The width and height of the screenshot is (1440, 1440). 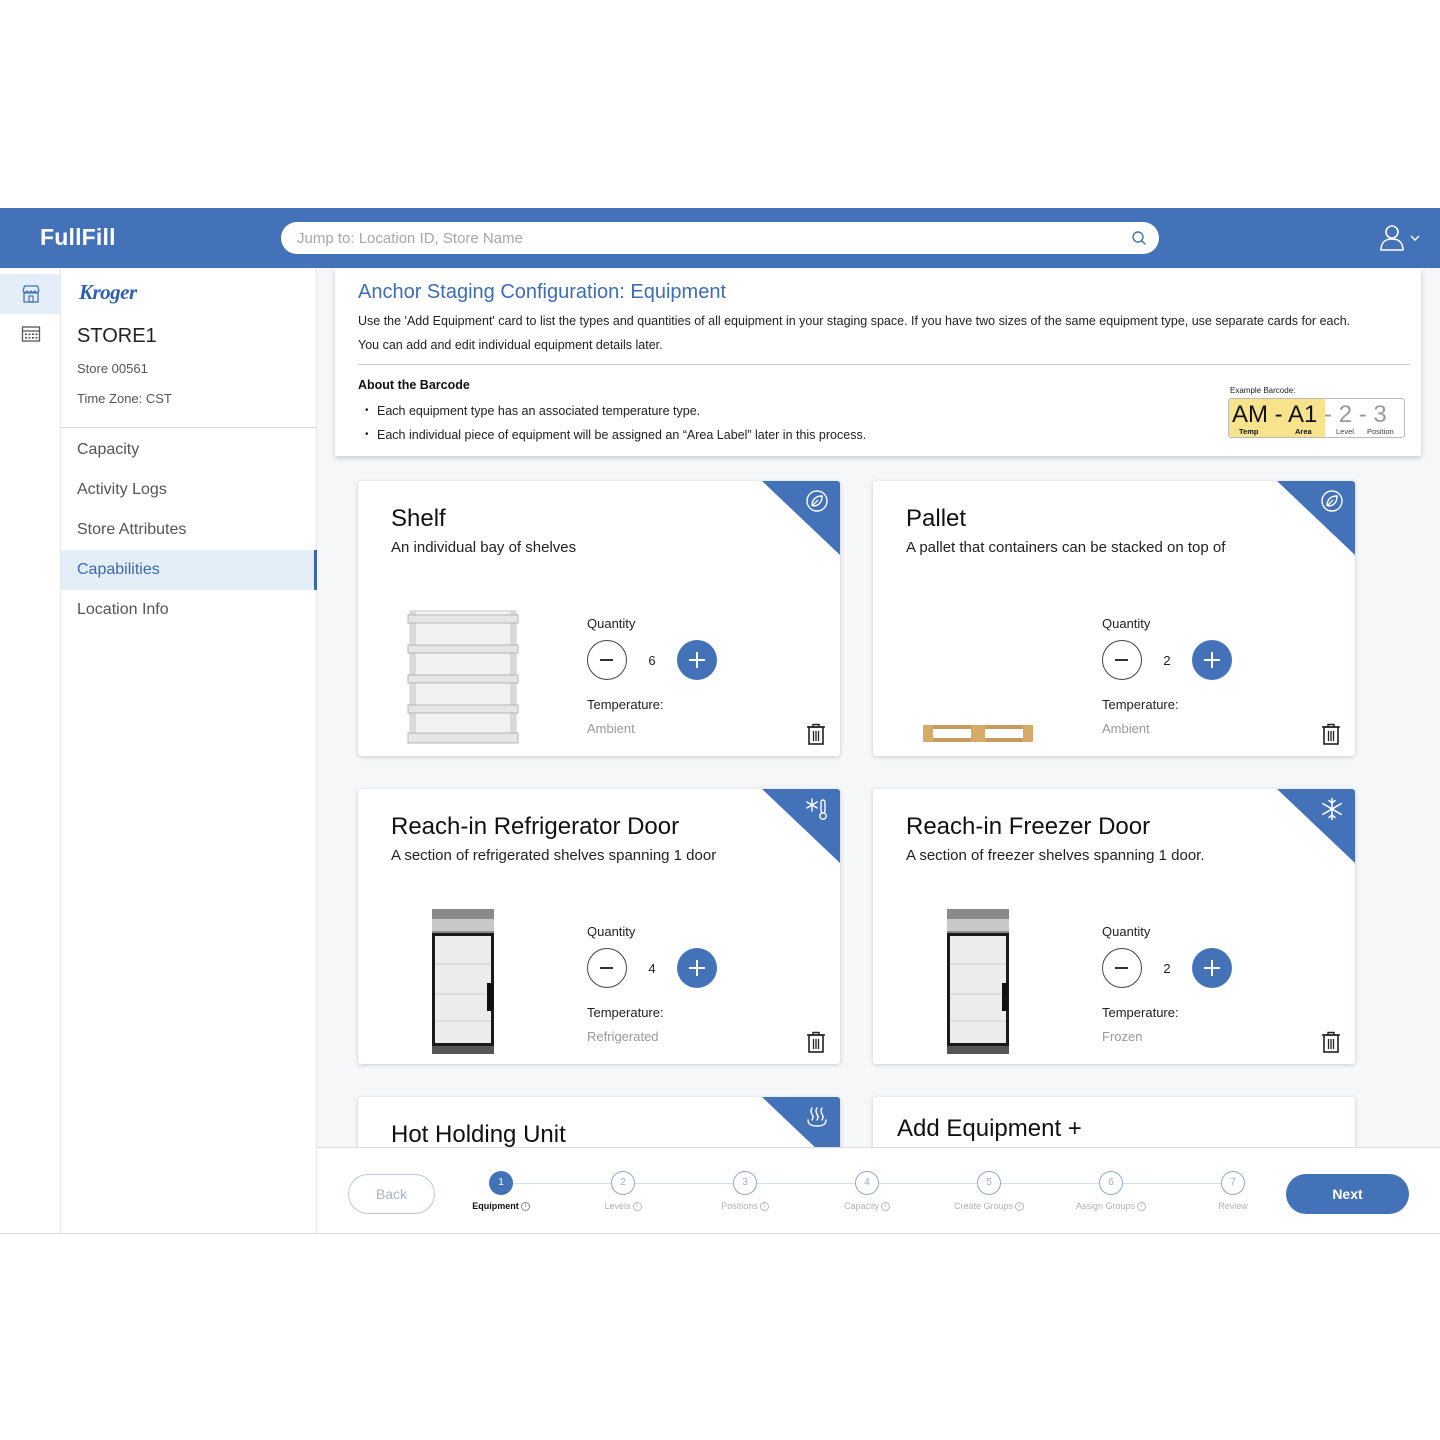 What do you see at coordinates (484, 547) in the screenshot?
I see `card-description: An individual bay of shelves` at bounding box center [484, 547].